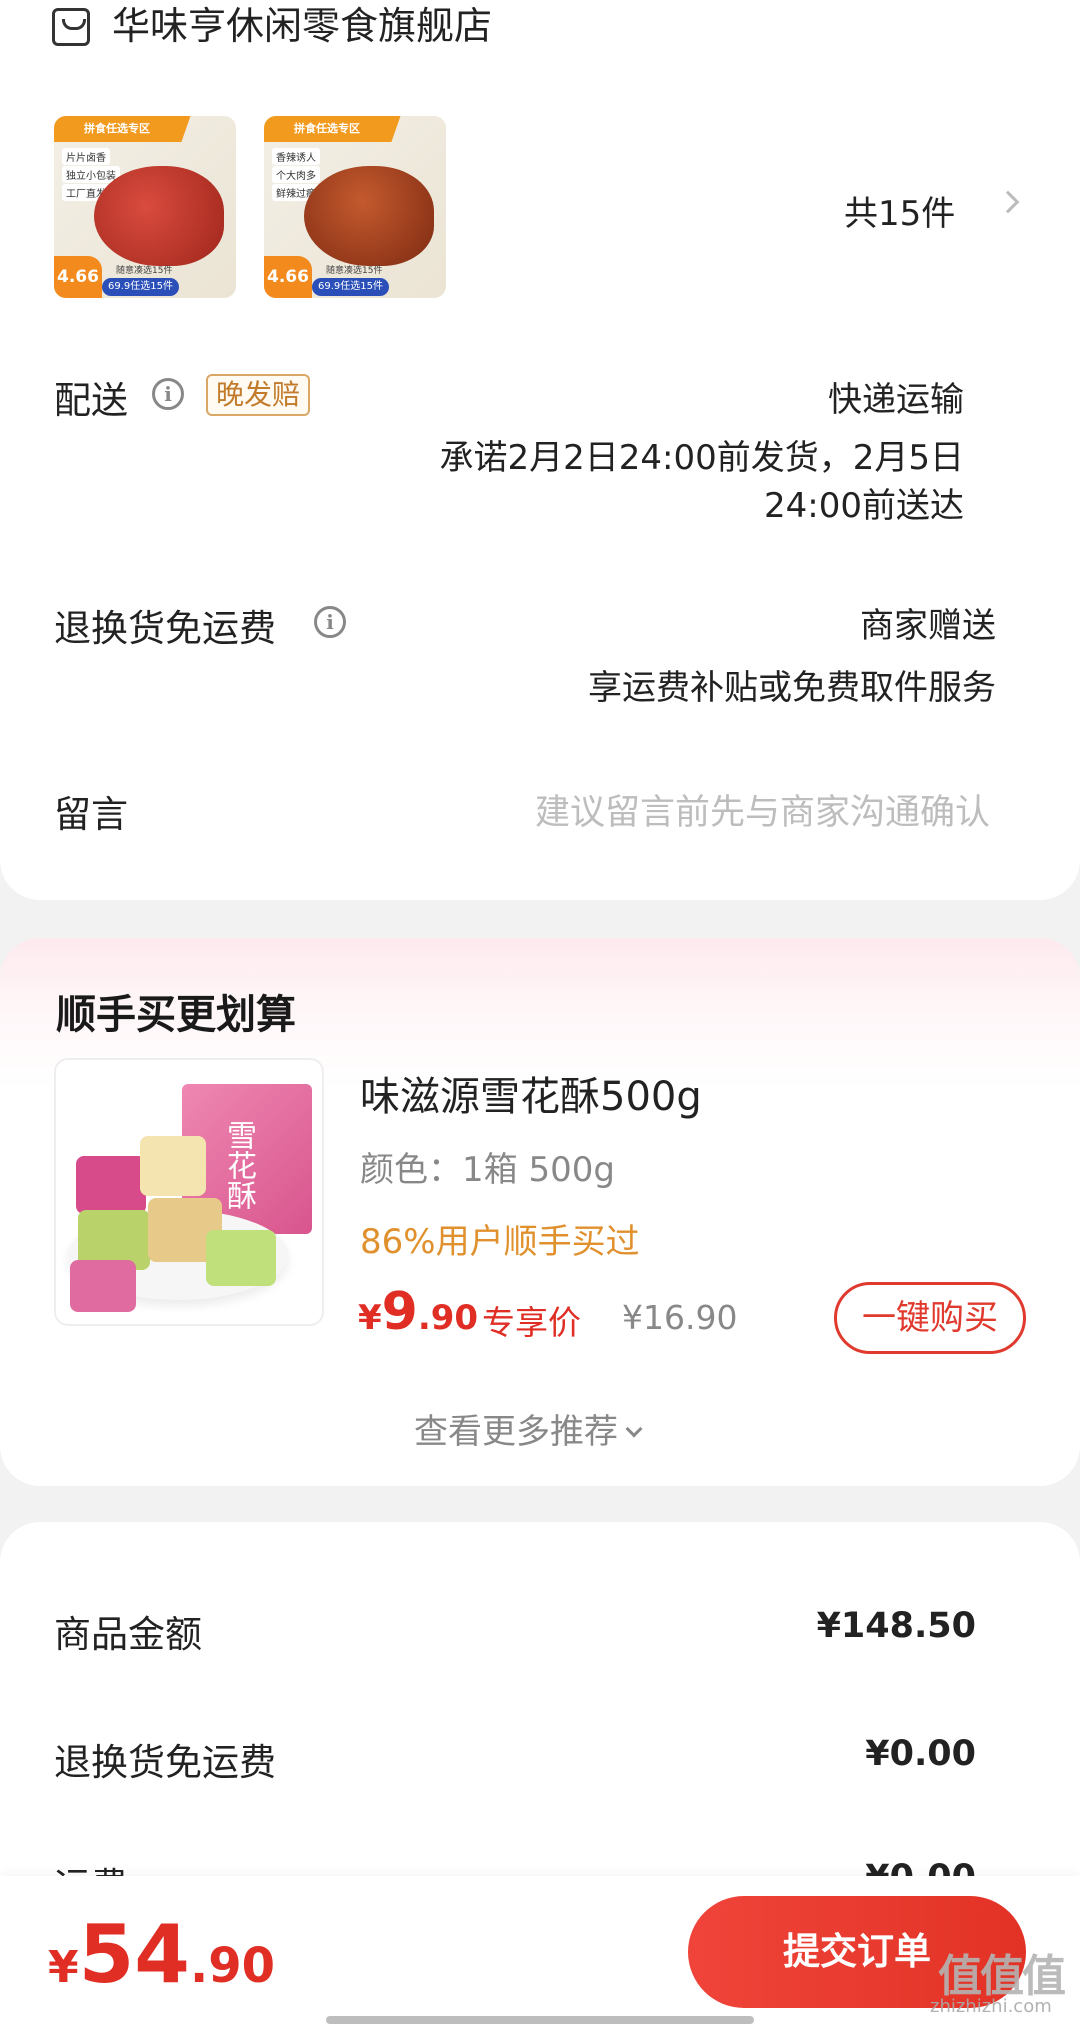 The height and width of the screenshot is (2028, 1080). What do you see at coordinates (302, 26) in the screenshot?
I see `store-name: 华味亨休闲零食旗舰店` at bounding box center [302, 26].